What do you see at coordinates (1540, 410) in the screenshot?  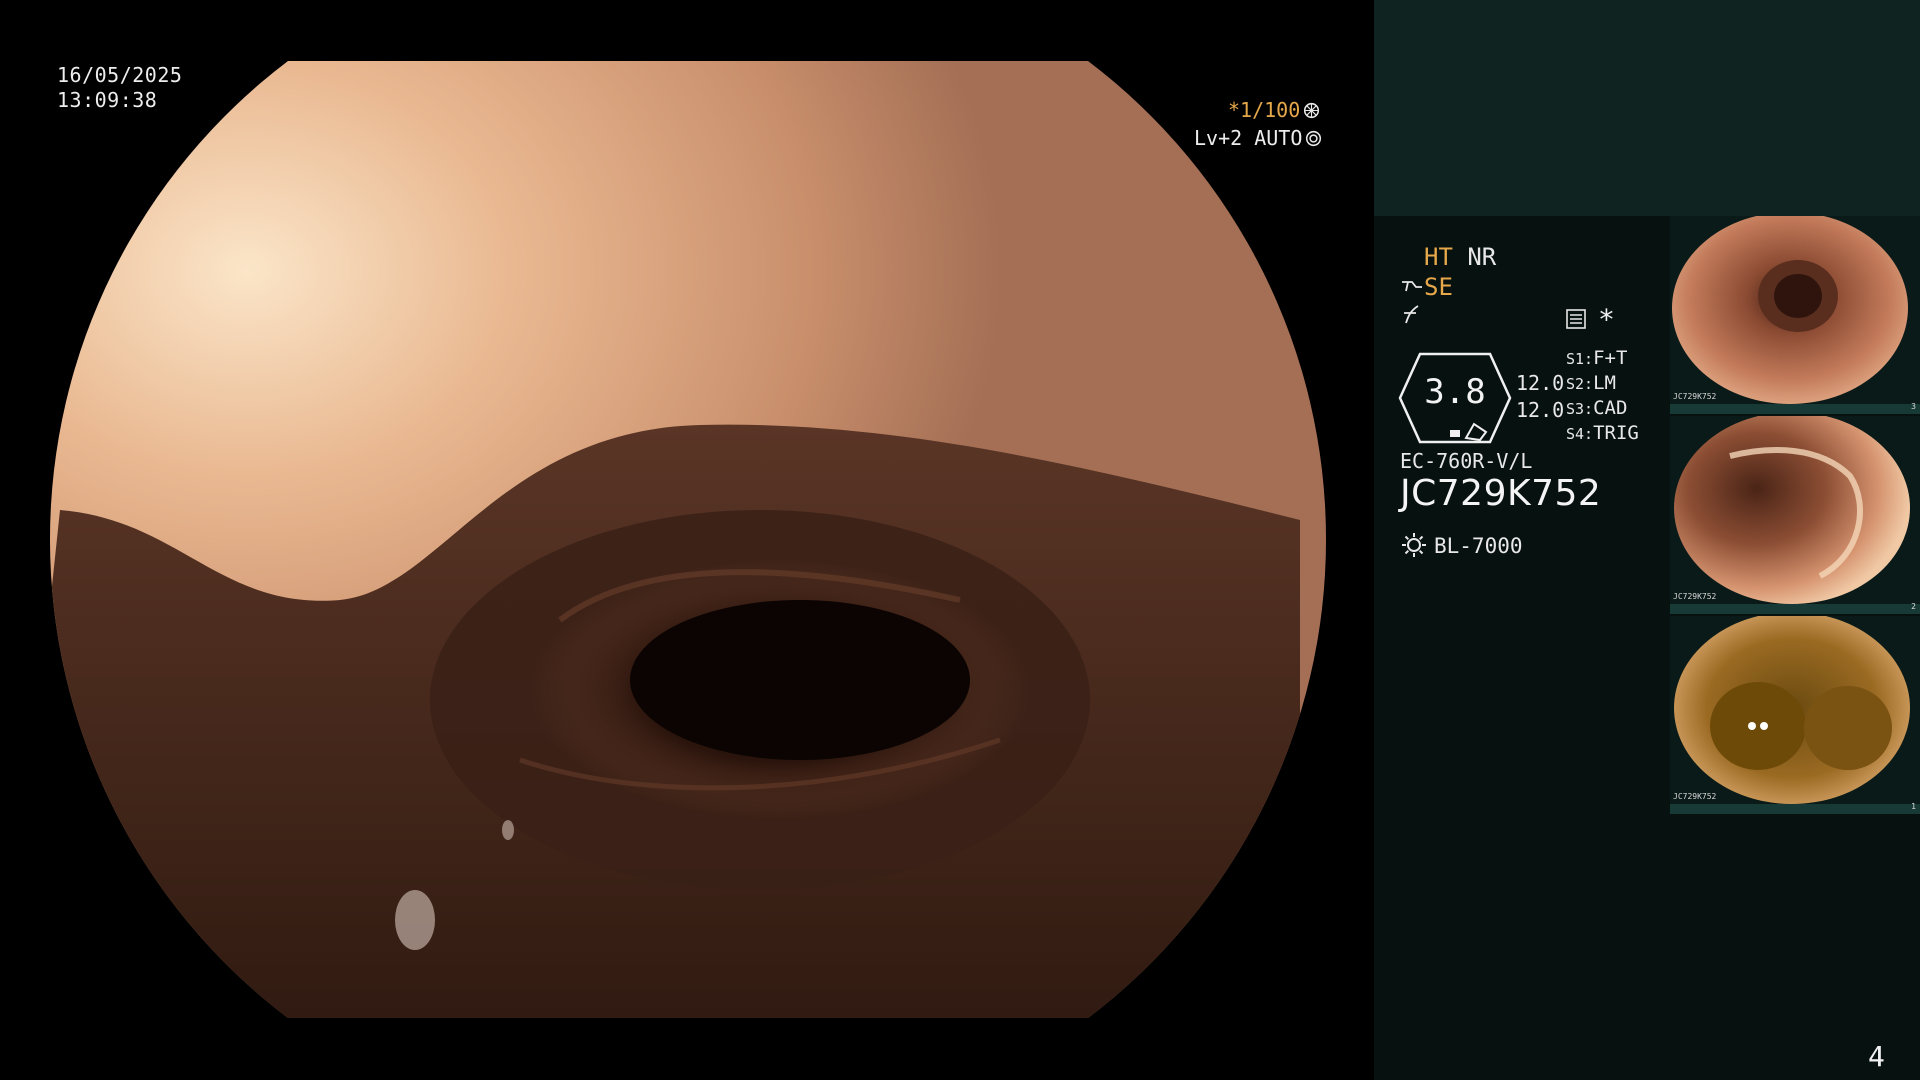 I see `value-b: 12.0` at bounding box center [1540, 410].